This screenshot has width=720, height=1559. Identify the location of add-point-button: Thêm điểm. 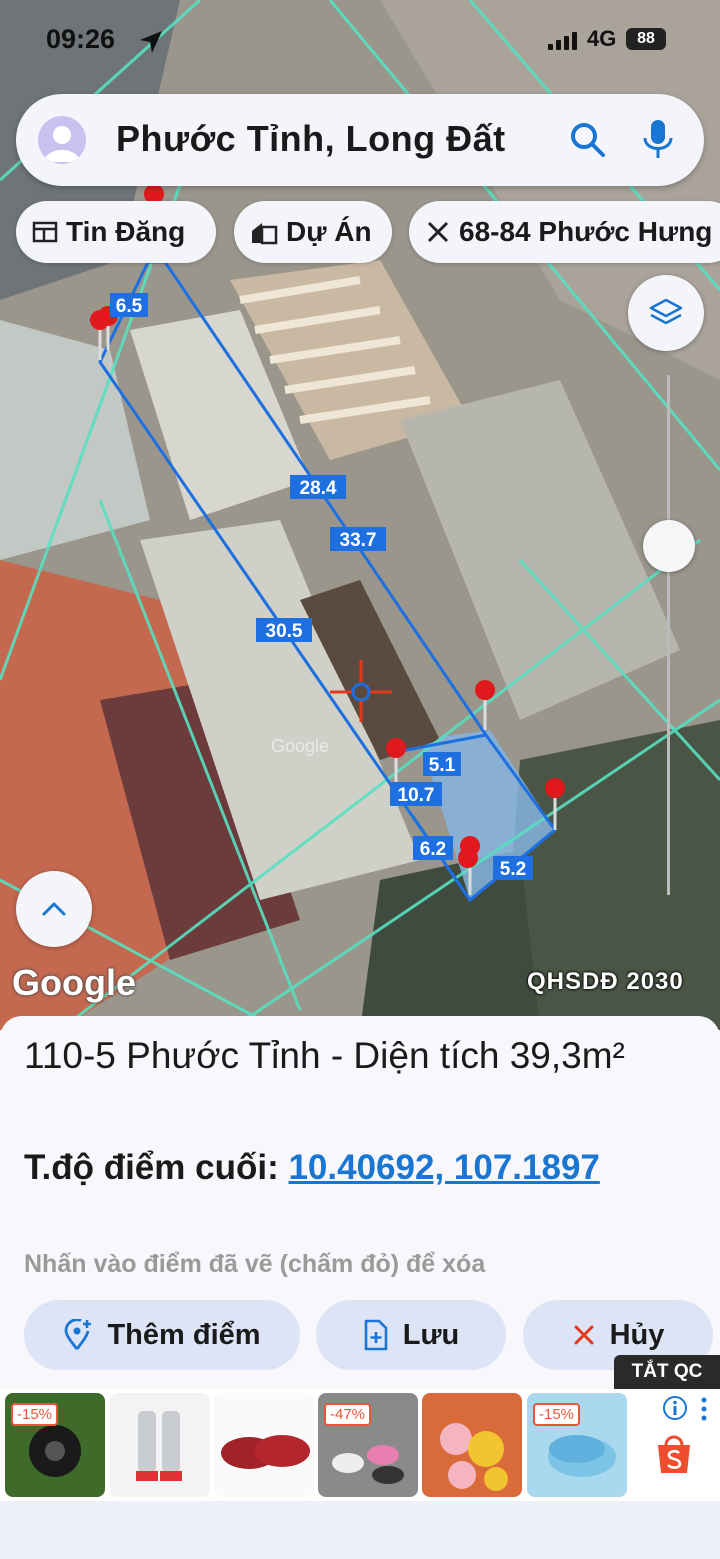
(162, 1335).